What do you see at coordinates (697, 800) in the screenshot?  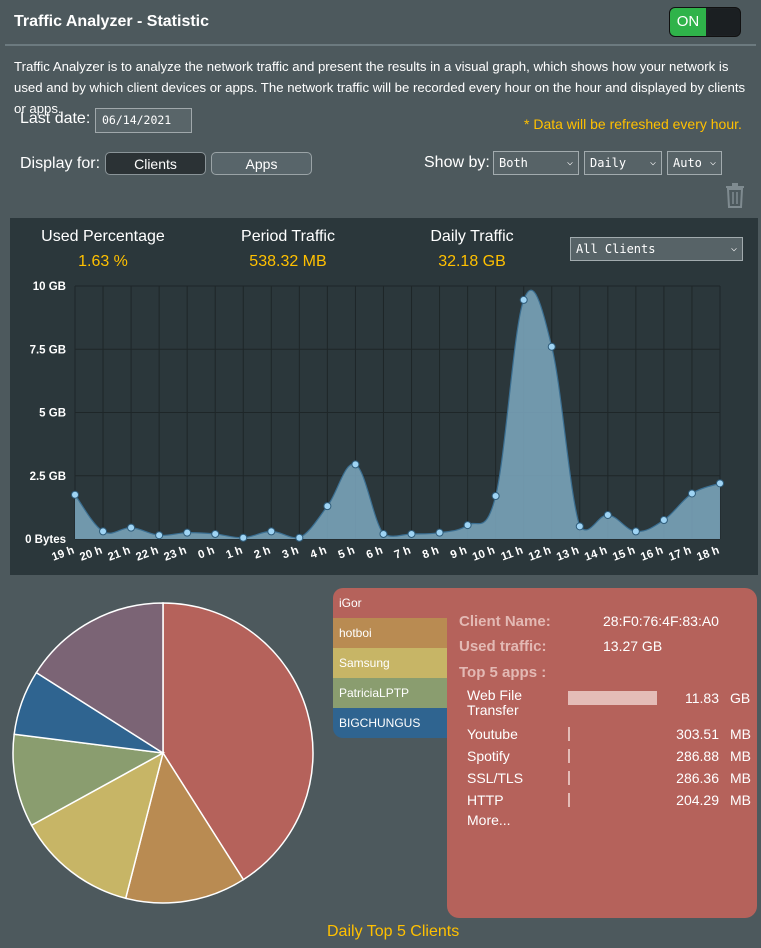 I see `app-traffic-value: 204.29` at bounding box center [697, 800].